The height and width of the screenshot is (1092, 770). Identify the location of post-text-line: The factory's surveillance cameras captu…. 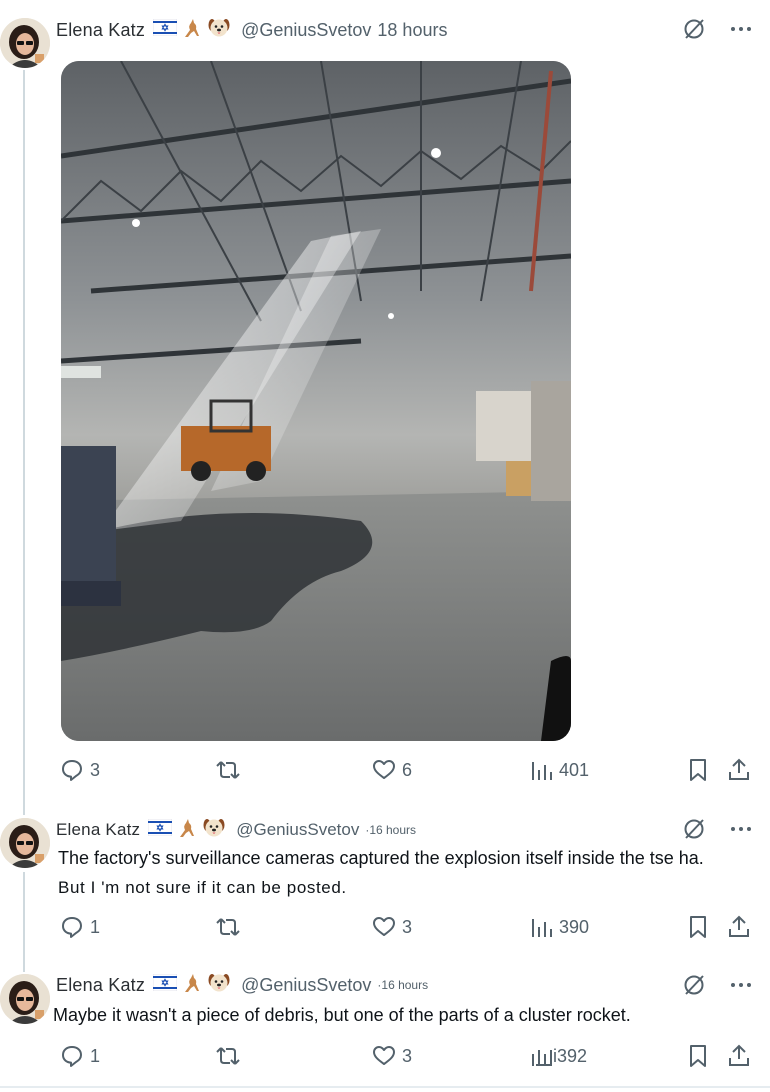
(381, 858).